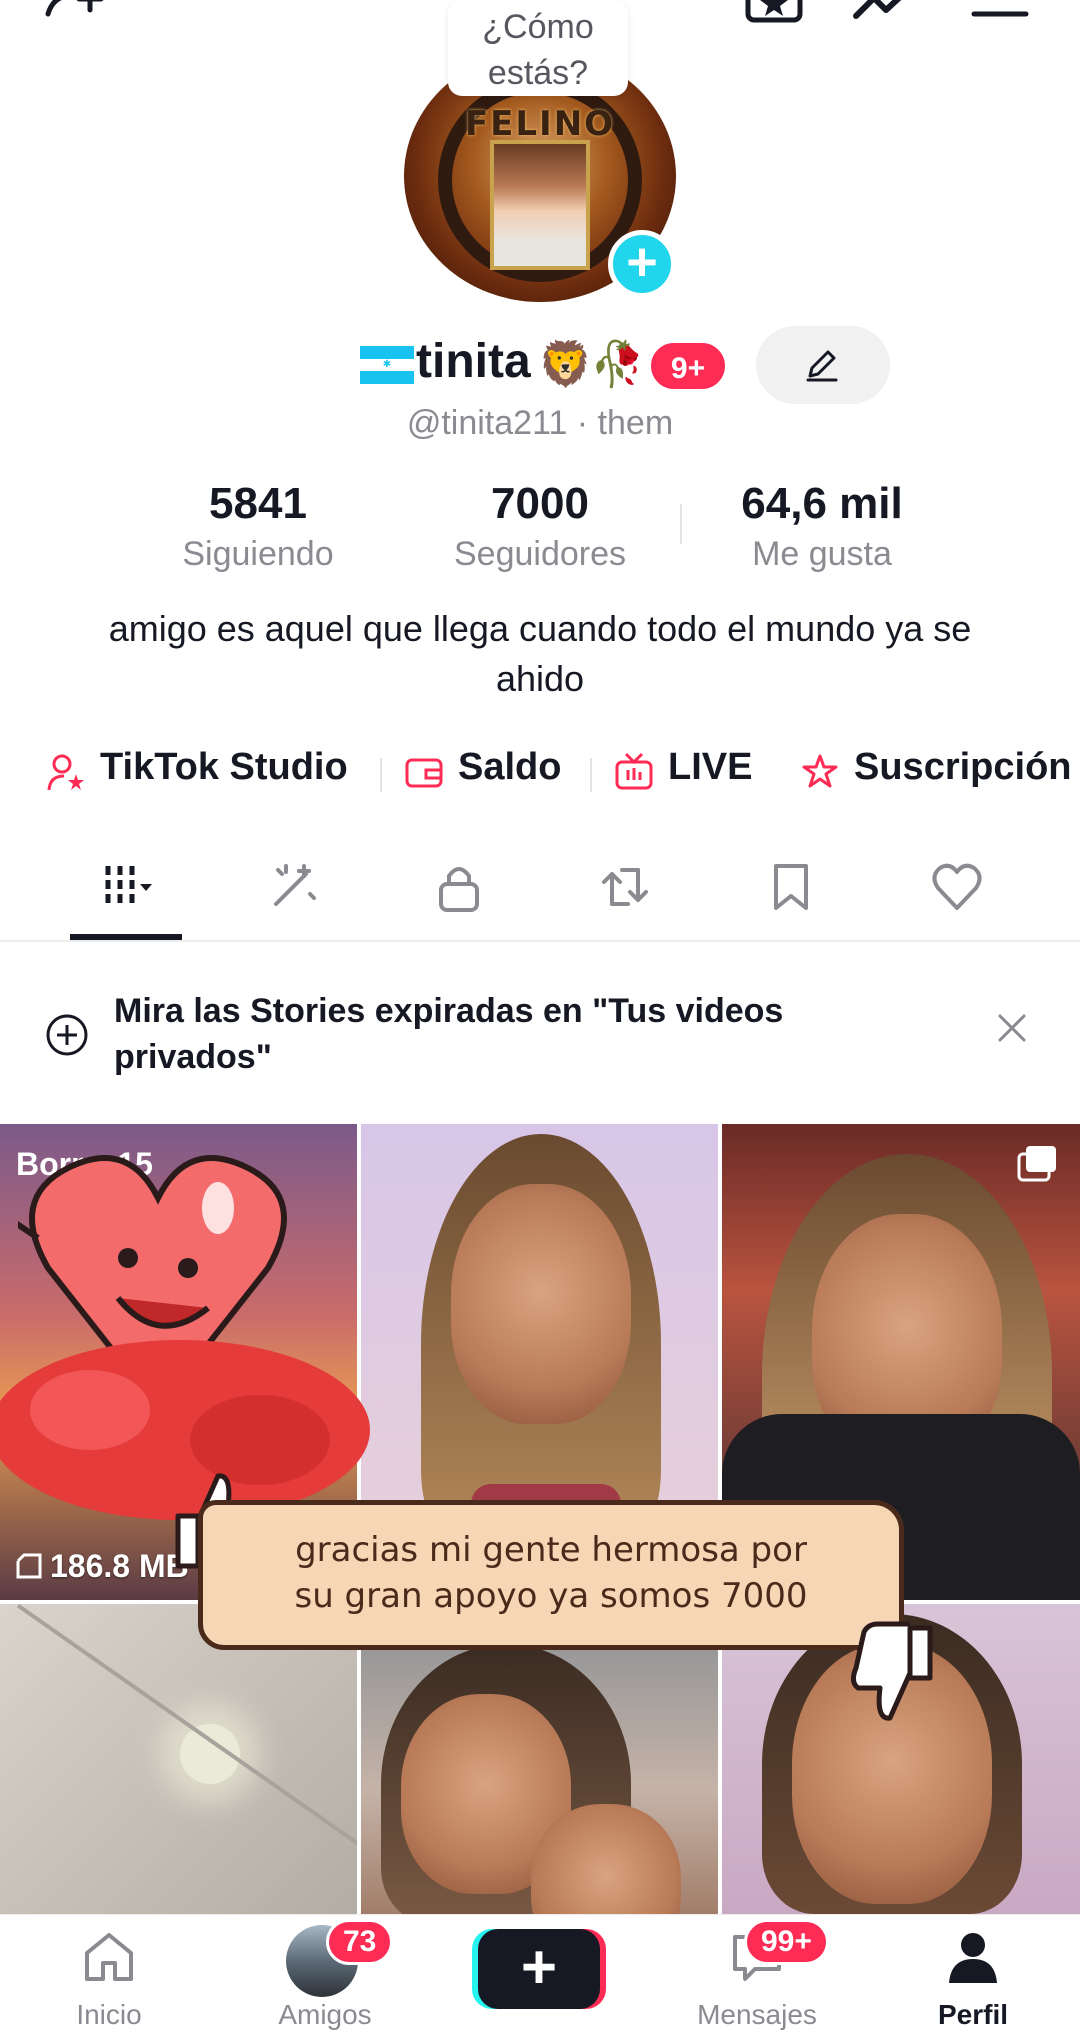 The height and width of the screenshot is (2032, 1080). I want to click on view-count: 186.8 MB, so click(101, 1566).